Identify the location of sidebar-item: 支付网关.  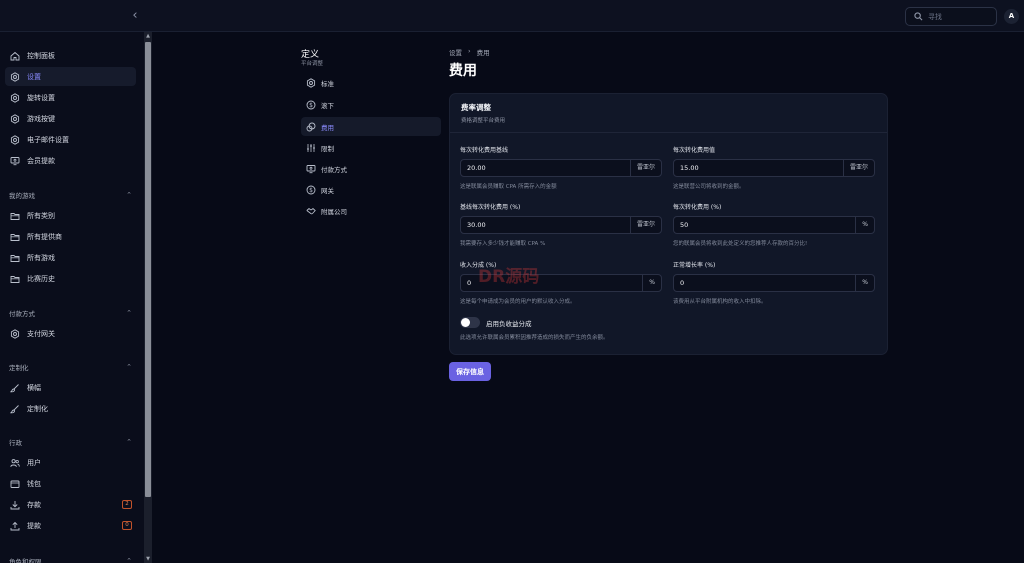
(70, 333).